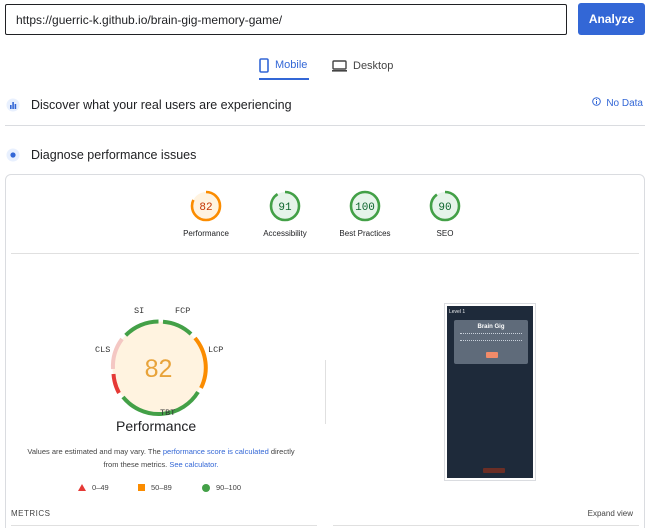 This screenshot has width=648, height=528. What do you see at coordinates (491, 342) in the screenshot?
I see `screenshot-modal: Brain Gig` at bounding box center [491, 342].